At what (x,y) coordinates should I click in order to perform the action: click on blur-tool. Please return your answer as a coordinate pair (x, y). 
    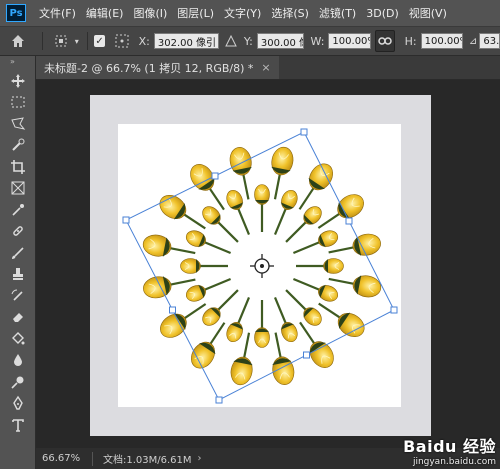
    Looking at the image, I should click on (18, 361).